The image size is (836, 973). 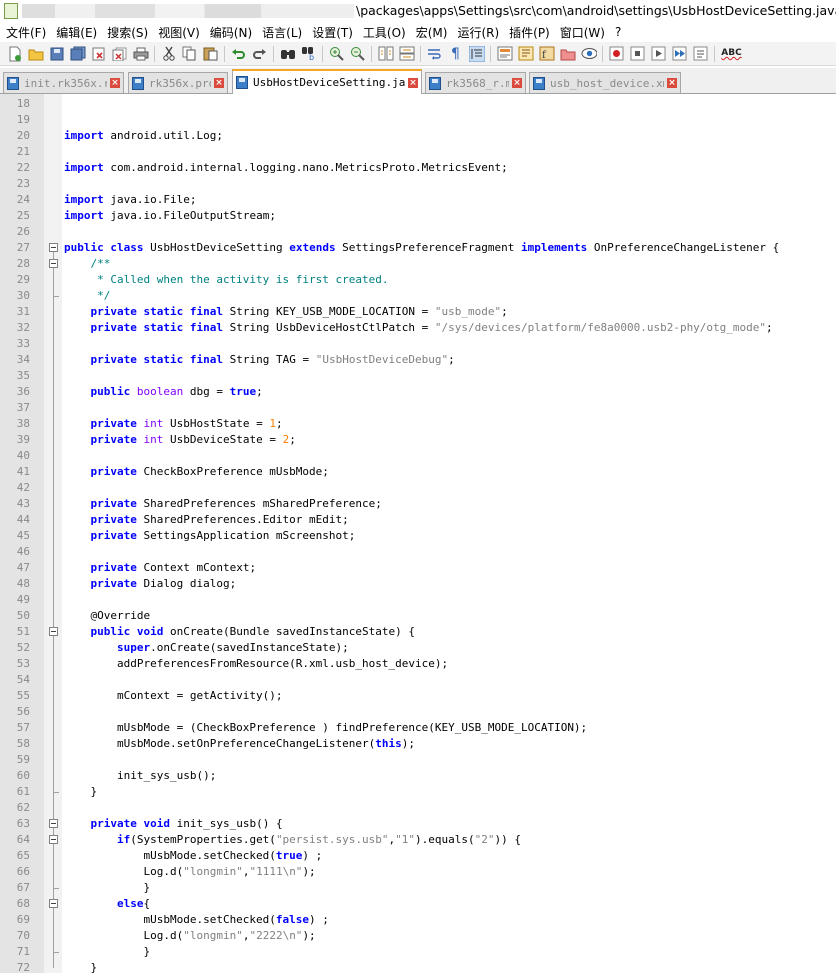 I want to click on copy-icon, so click(x=190, y=54).